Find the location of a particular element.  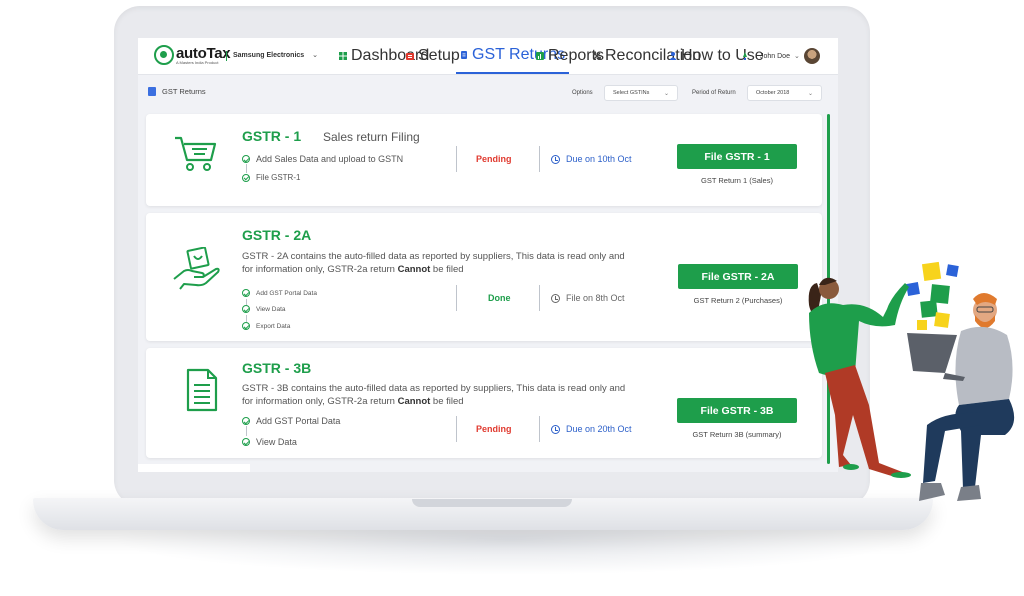

gstr1-step-2: File GSTR-1 is located at coordinates (271, 177).